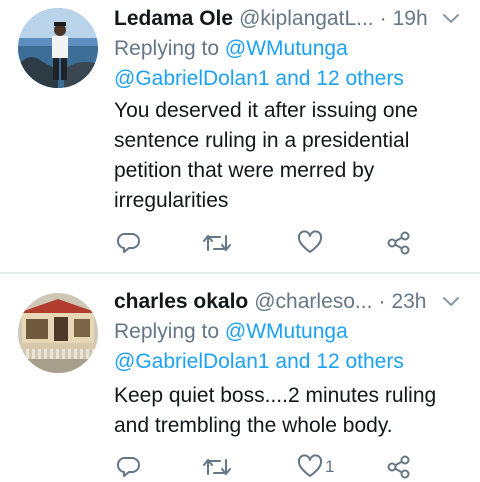 The height and width of the screenshot is (482, 480). Describe the element at coordinates (181, 302) in the screenshot. I see `display-name: charles okalo` at that location.